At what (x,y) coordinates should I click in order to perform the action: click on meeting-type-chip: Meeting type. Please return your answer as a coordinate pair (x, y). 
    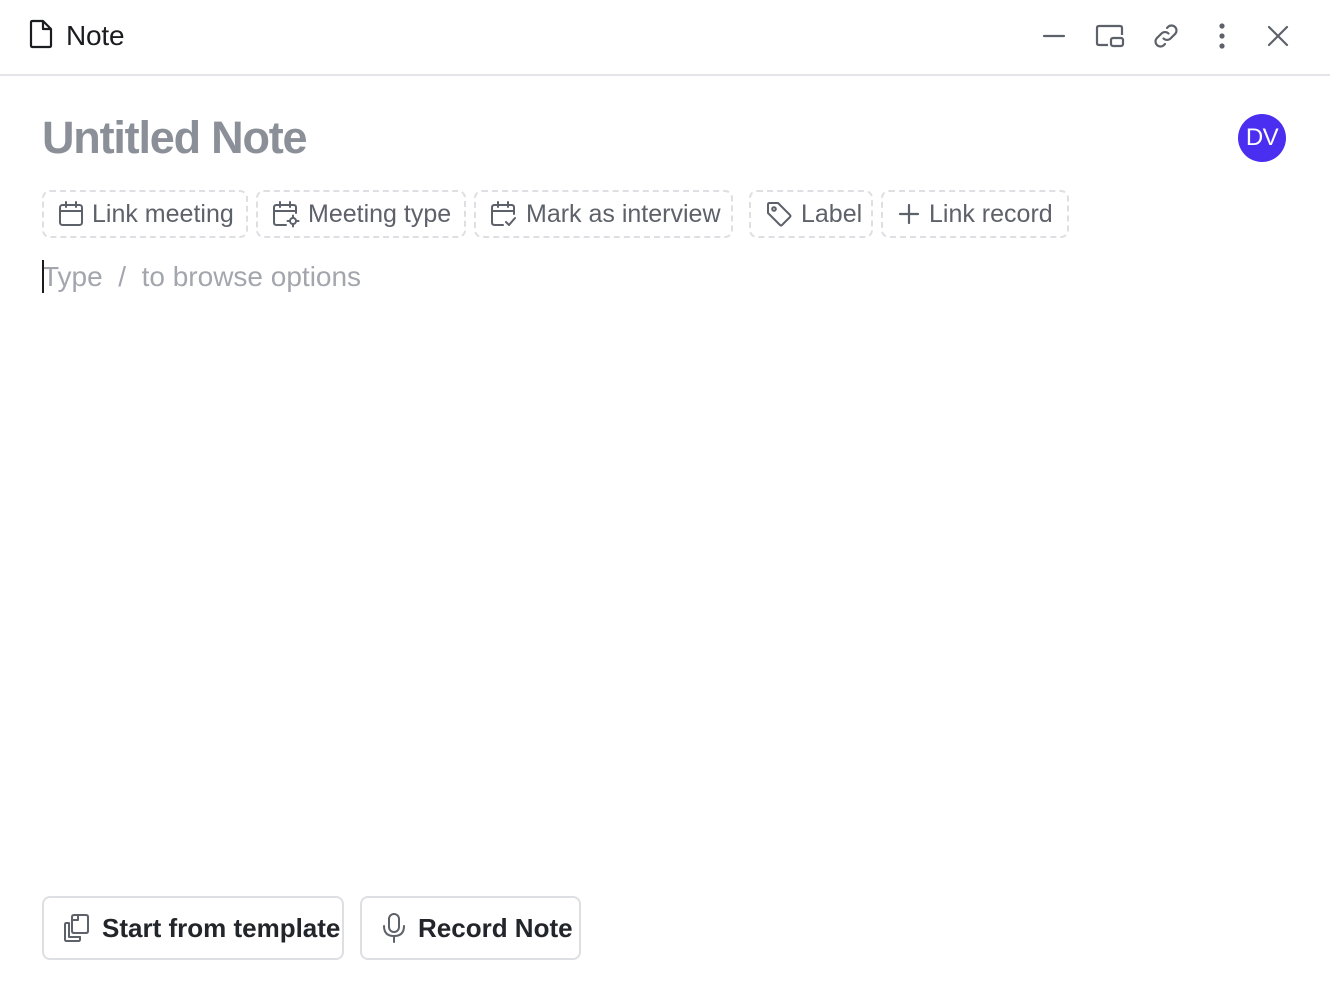
    Looking at the image, I should click on (361, 214).